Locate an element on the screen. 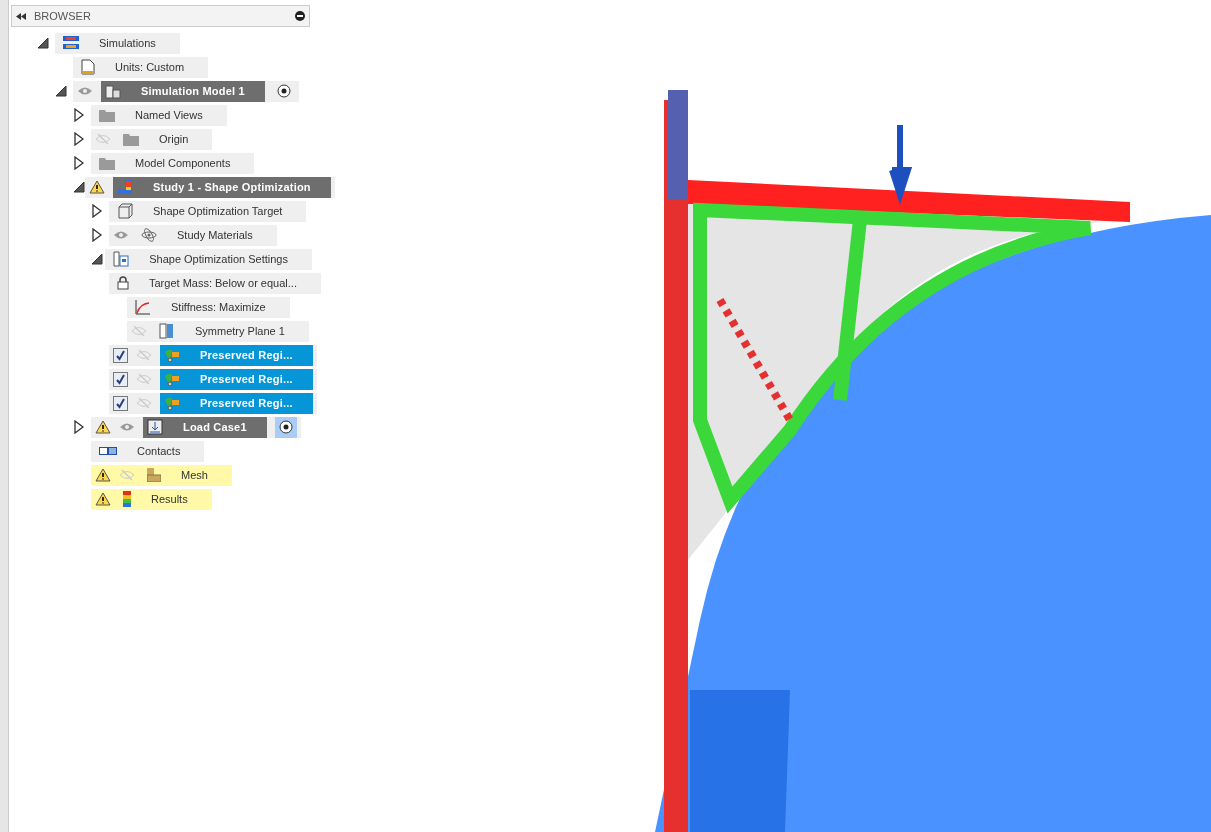 This screenshot has width=1211, height=832. tree-node: Stiffness: Maximize is located at coordinates (208, 307).